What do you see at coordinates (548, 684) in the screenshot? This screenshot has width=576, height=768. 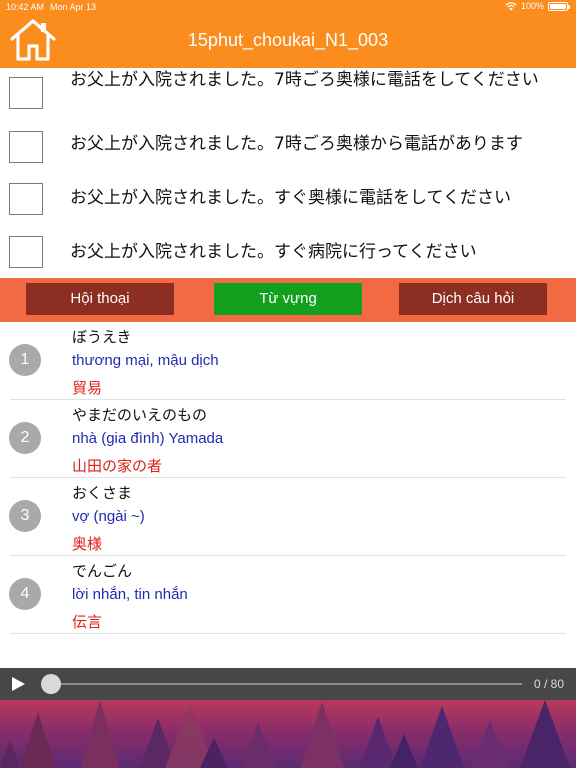 I see `track-counter: 0 / 80` at bounding box center [548, 684].